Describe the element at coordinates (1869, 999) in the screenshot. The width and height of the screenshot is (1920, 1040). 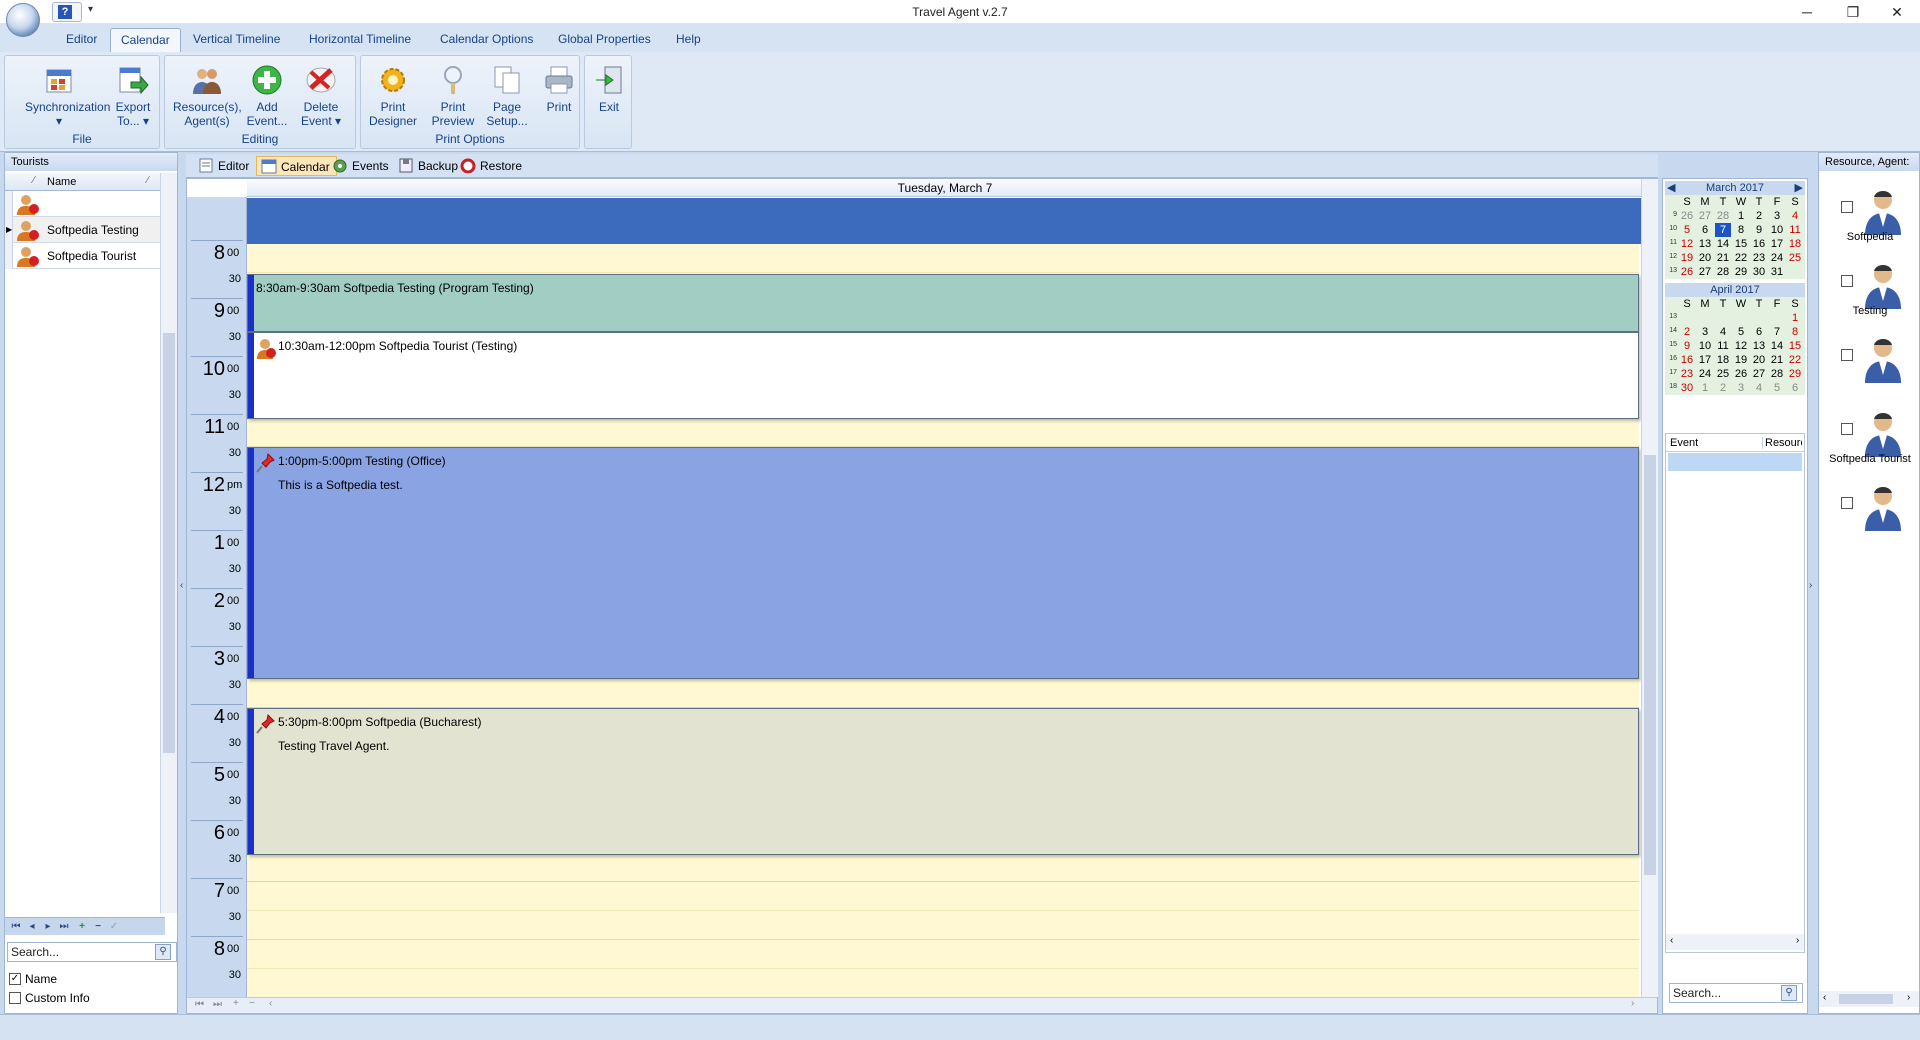
I see `resources-hscroll: ‹ ›` at that location.